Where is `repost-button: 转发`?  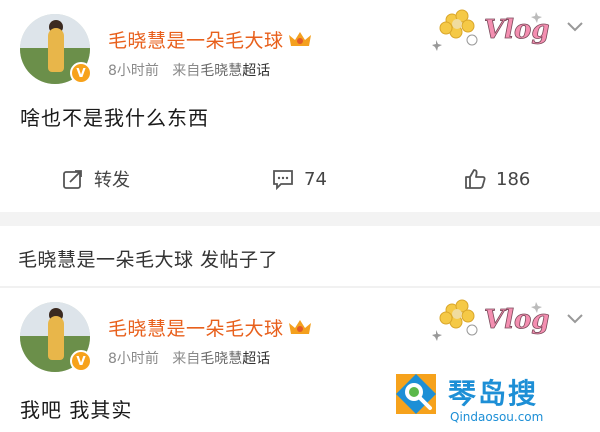
repost-button: 转发 is located at coordinates (96, 179).